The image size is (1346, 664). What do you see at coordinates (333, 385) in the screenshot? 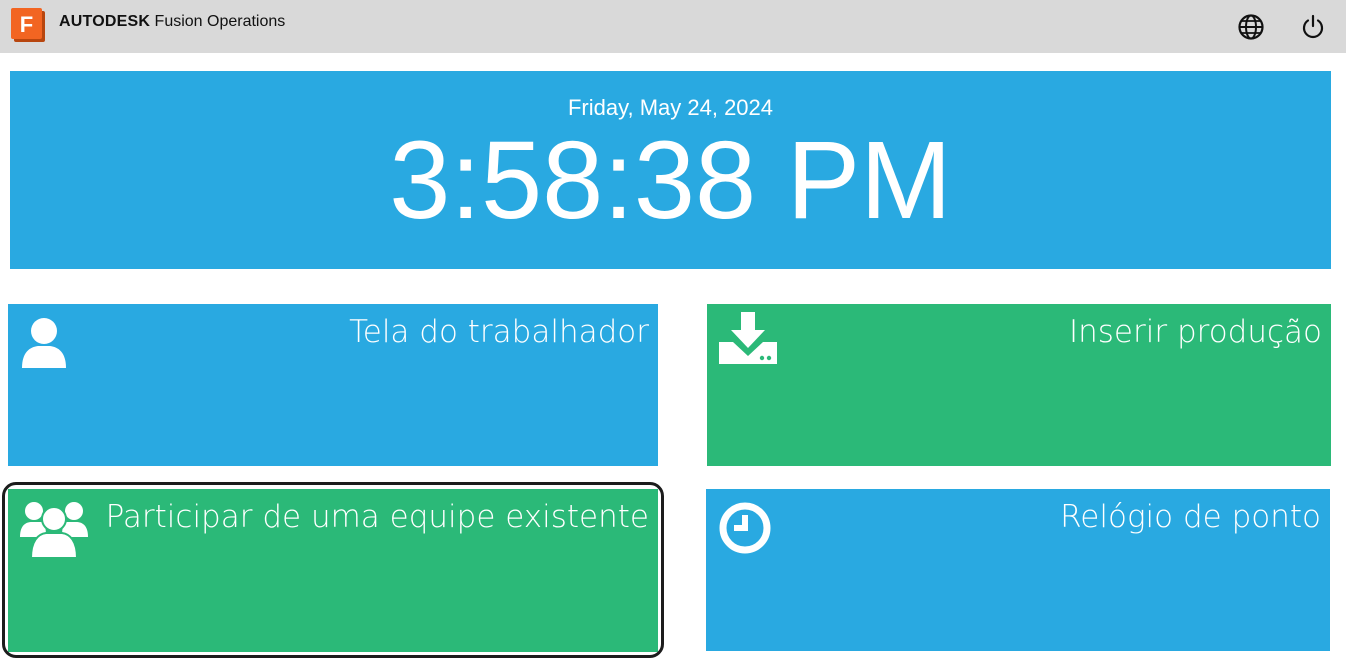
I see `tile-worker-screen: Tela do trabalhador` at bounding box center [333, 385].